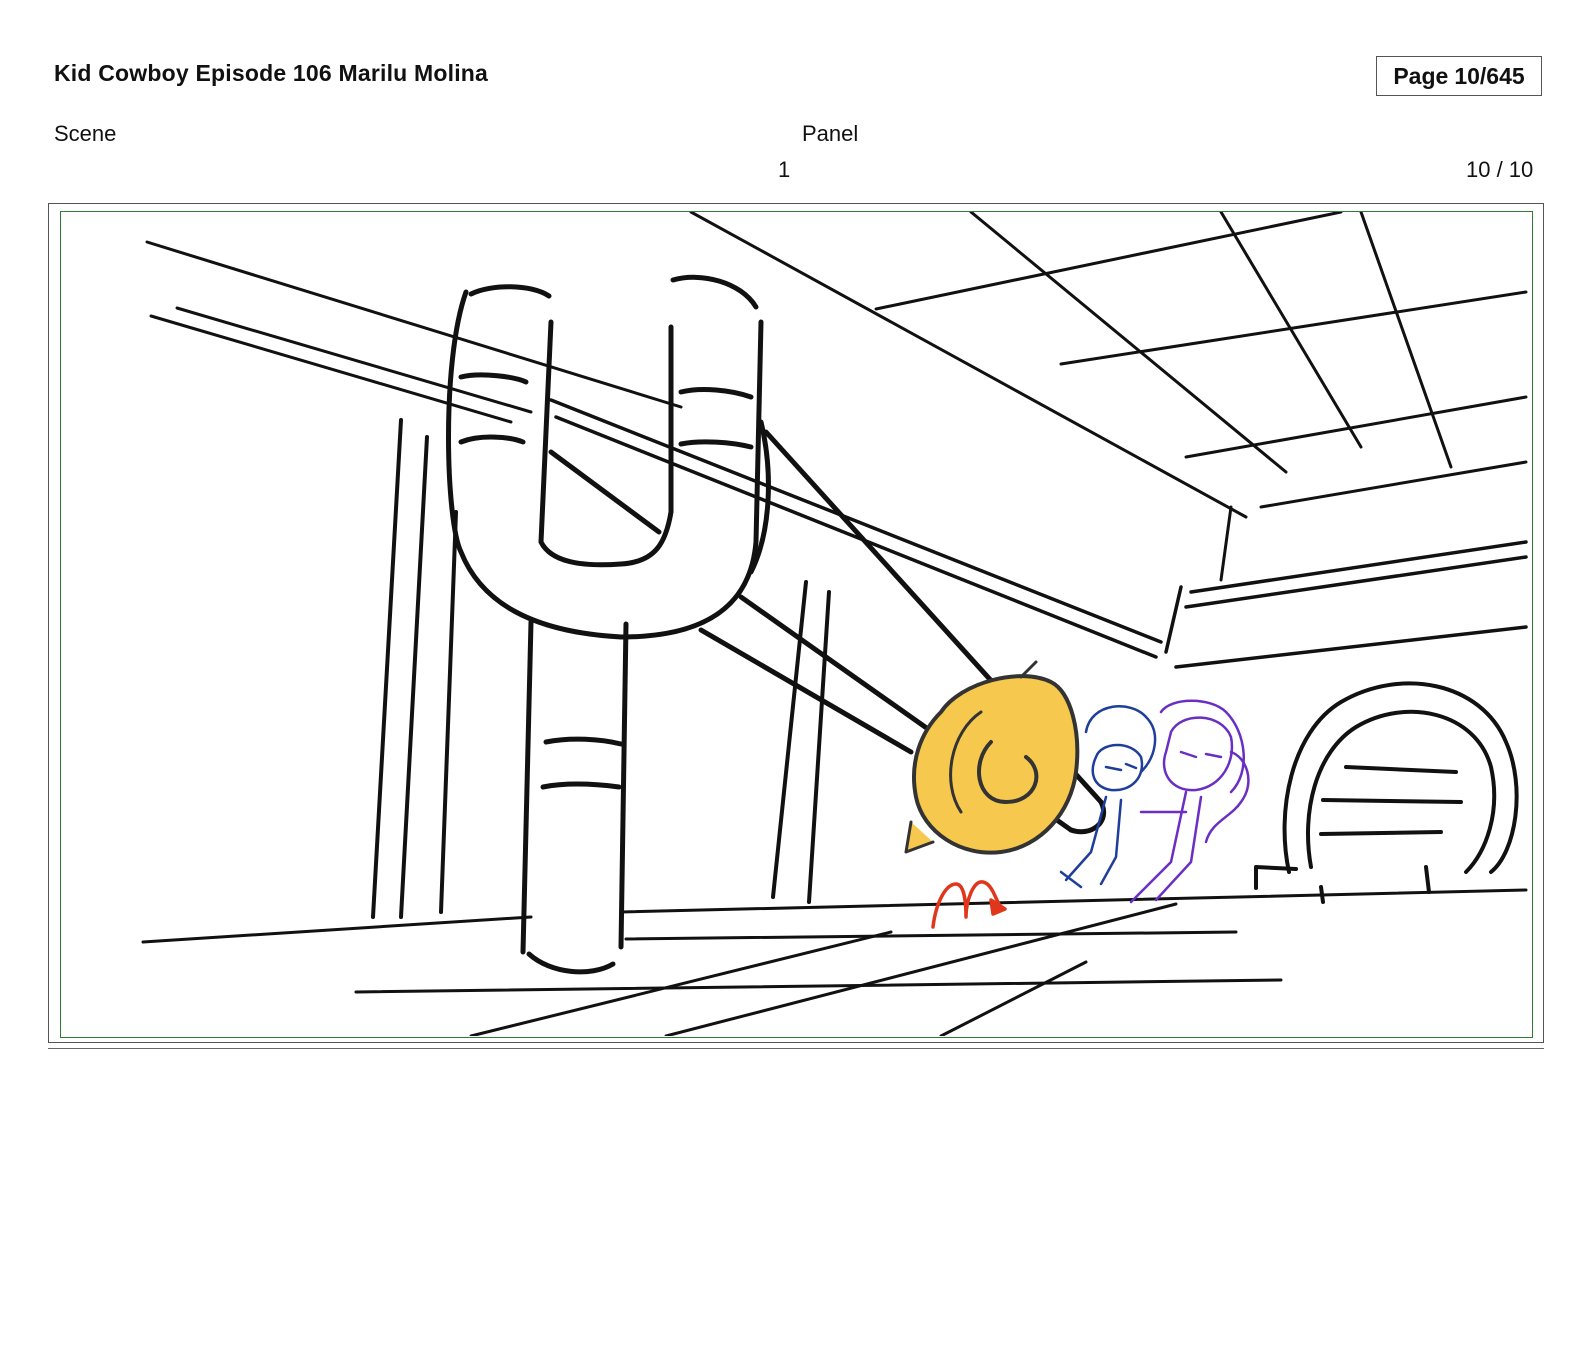 This screenshot has width=1582, height=1350. Describe the element at coordinates (271, 73) in the screenshot. I see `document-title: Kid Cowboy Episode 106 Marilu Molina` at that location.